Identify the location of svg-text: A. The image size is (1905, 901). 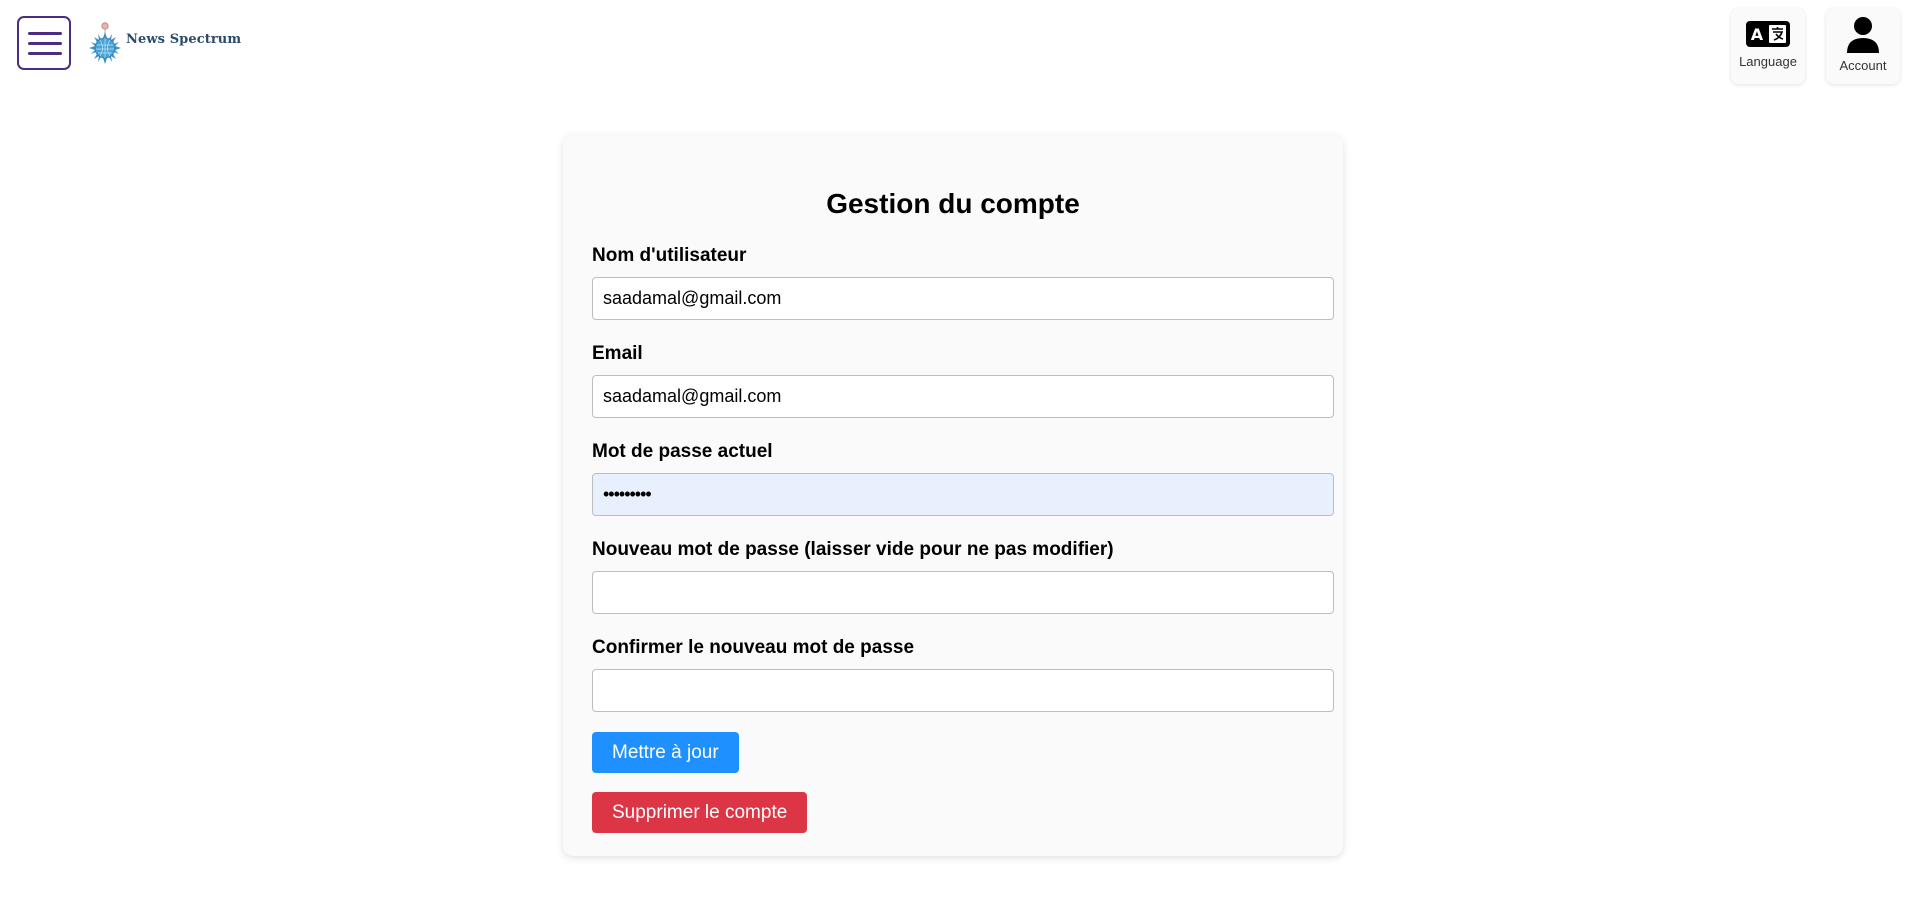
(1757, 34).